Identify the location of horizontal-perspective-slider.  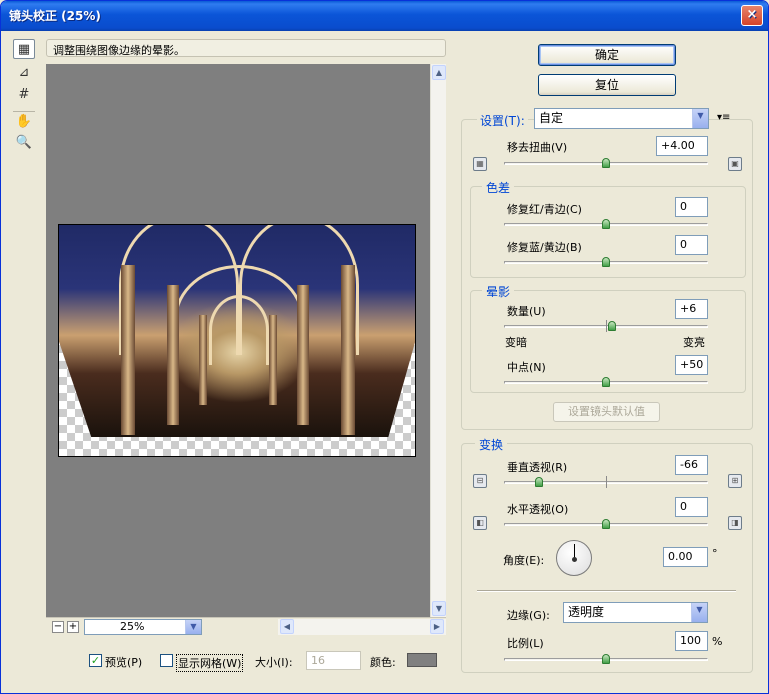
(606, 524).